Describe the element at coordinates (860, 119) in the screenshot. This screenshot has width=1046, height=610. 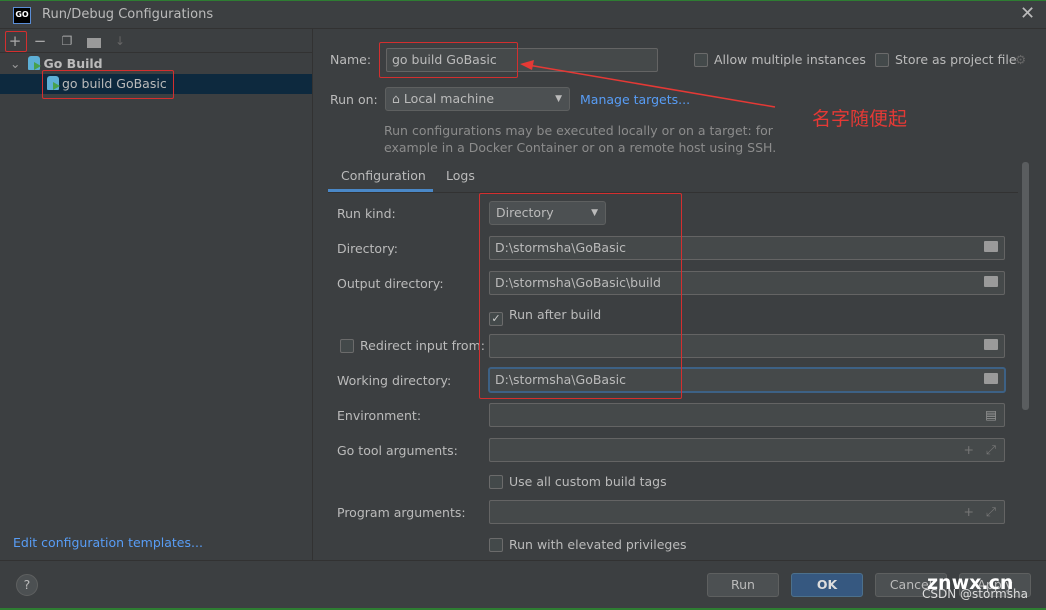
I see `annotation-text: 名字随便起` at that location.